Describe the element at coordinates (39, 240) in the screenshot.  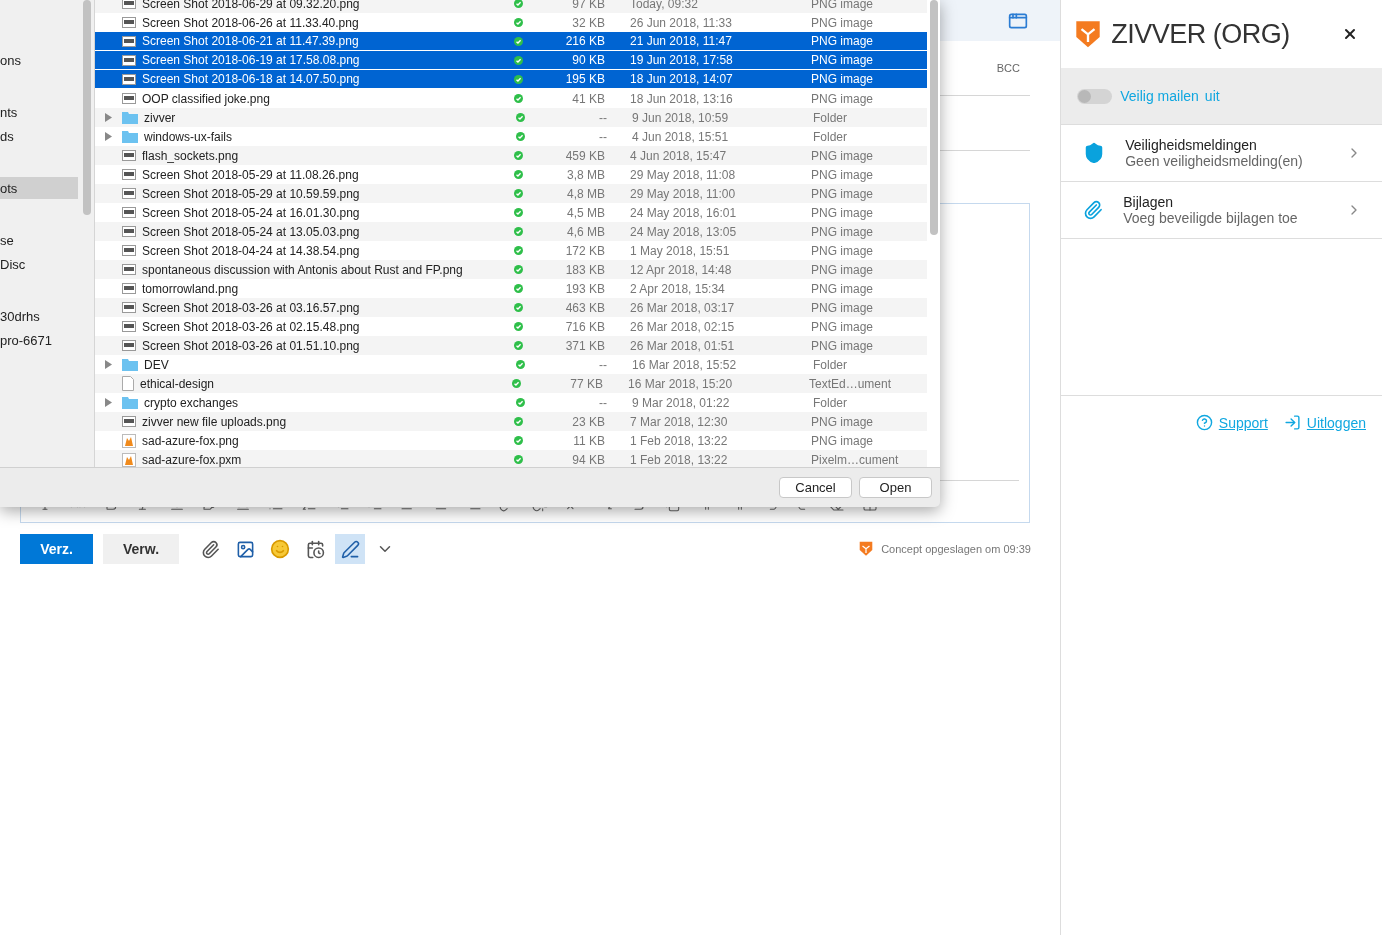
I see `sidebar-item: se` at that location.